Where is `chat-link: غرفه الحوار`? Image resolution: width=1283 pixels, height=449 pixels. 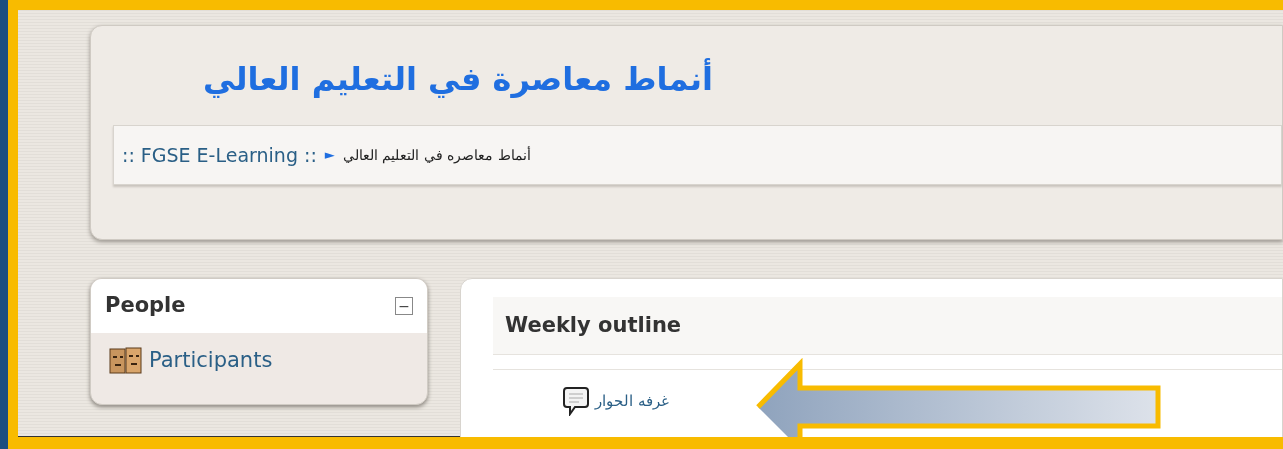
chat-link: غرفه الحوار is located at coordinates (632, 401).